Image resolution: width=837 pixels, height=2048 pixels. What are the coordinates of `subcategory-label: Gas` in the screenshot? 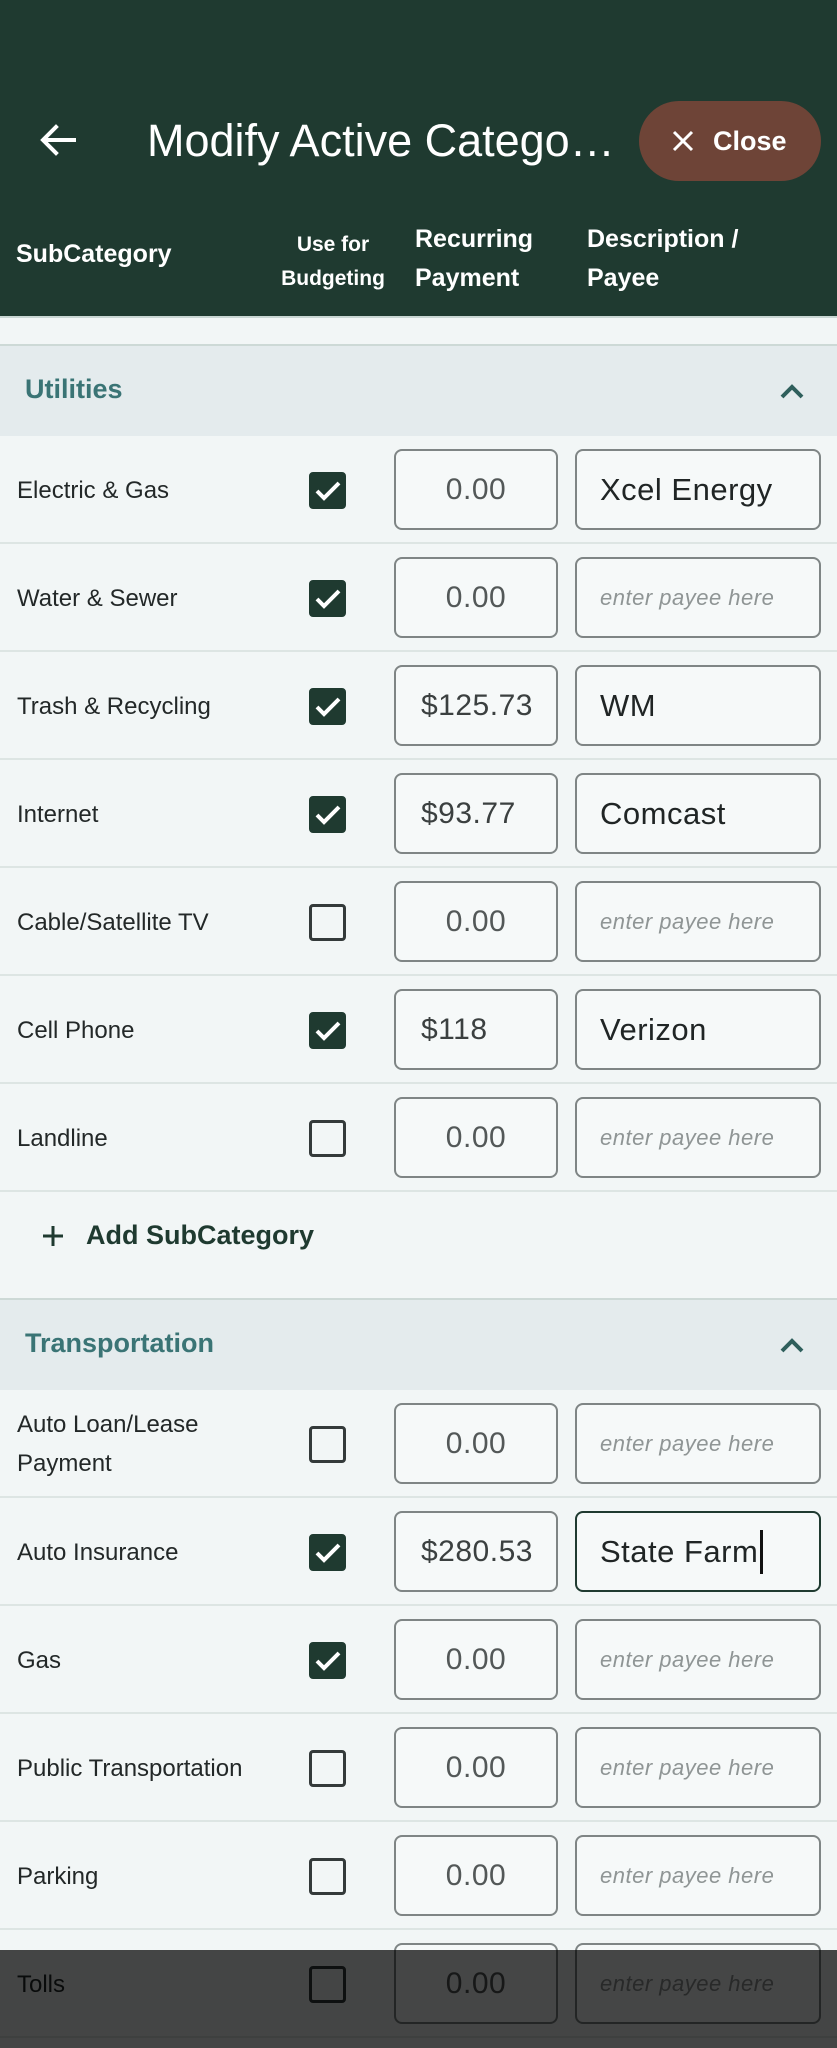 It's located at (147, 1660).